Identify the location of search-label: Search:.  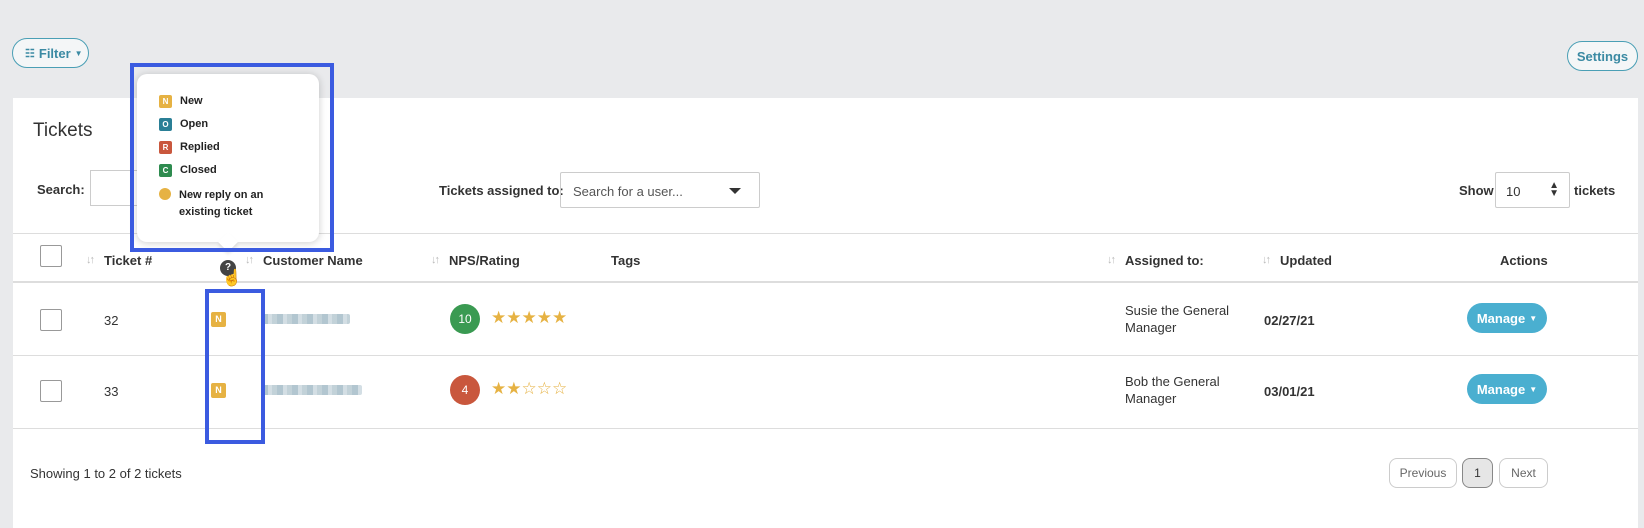
(61, 189).